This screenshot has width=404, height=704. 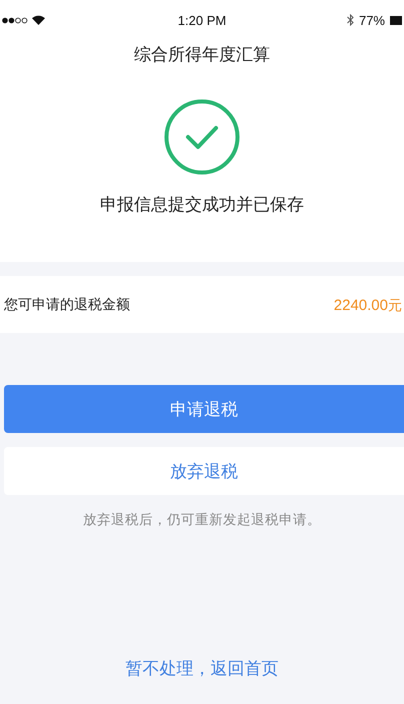 What do you see at coordinates (371, 20) in the screenshot?
I see `battery-percentage: 77%` at bounding box center [371, 20].